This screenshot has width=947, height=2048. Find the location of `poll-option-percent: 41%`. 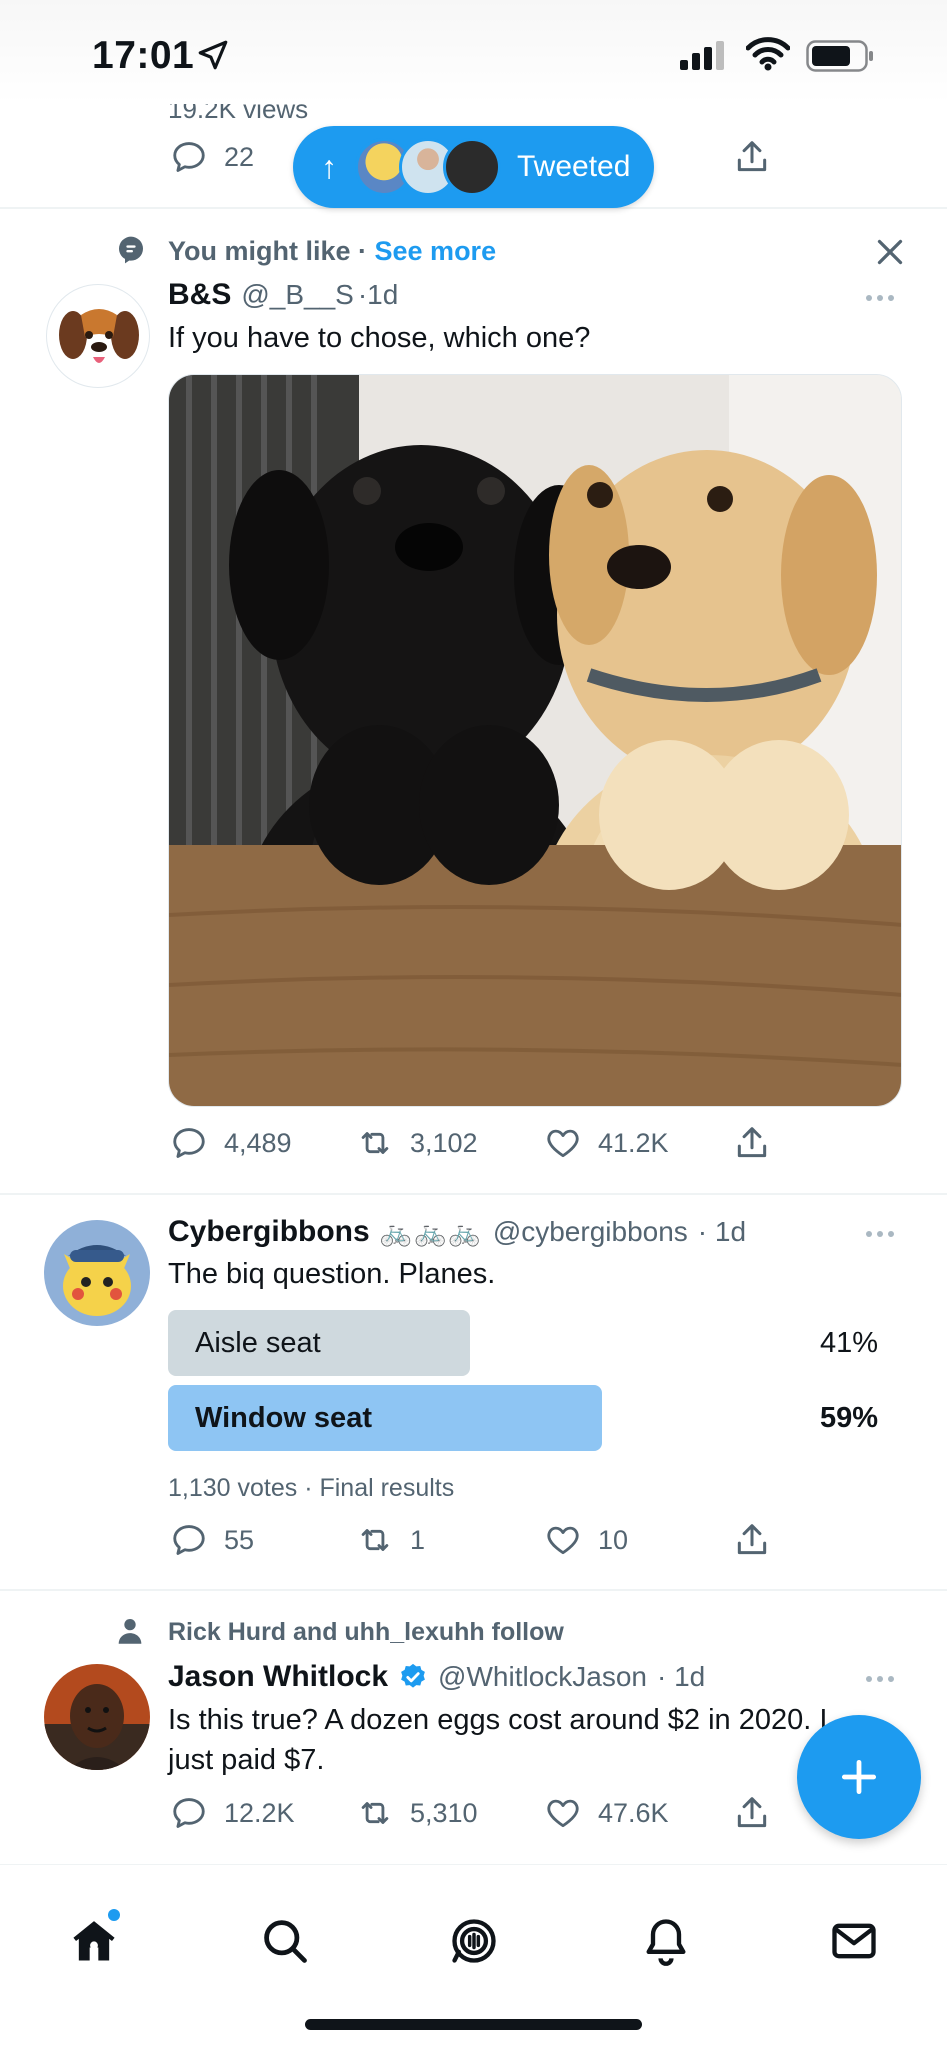

poll-option-percent: 41% is located at coordinates (848, 1343).